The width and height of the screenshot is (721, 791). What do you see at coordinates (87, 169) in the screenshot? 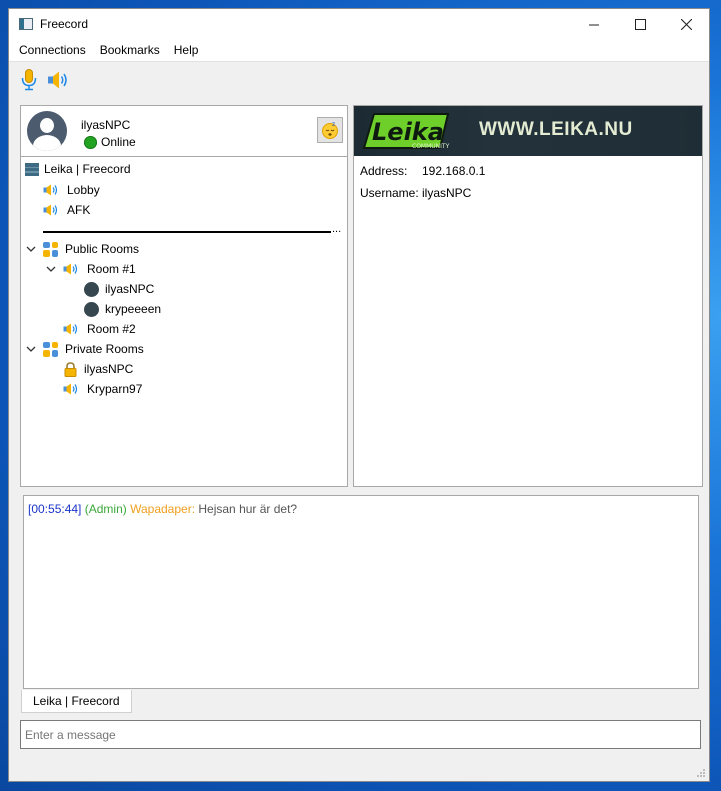
I see `server-name: Leika | Freecord` at bounding box center [87, 169].